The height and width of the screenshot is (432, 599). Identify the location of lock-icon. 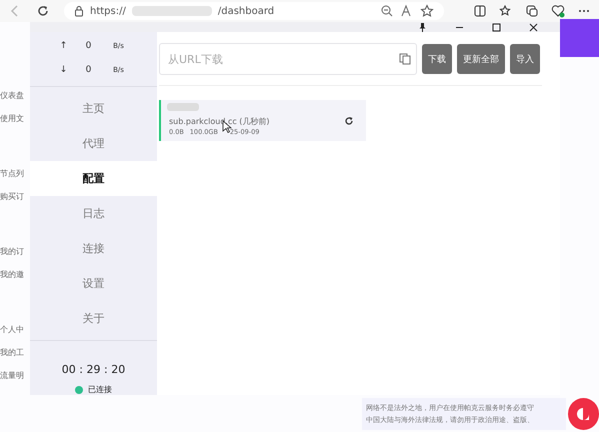
(79, 11).